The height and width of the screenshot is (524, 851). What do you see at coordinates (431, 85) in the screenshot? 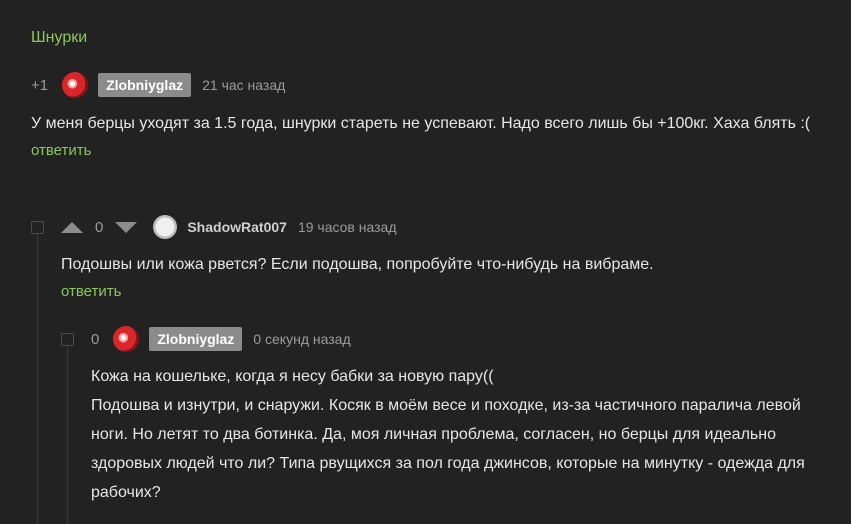
I see `comment-header: +1 Zlobniyglaz 21 час назад` at bounding box center [431, 85].